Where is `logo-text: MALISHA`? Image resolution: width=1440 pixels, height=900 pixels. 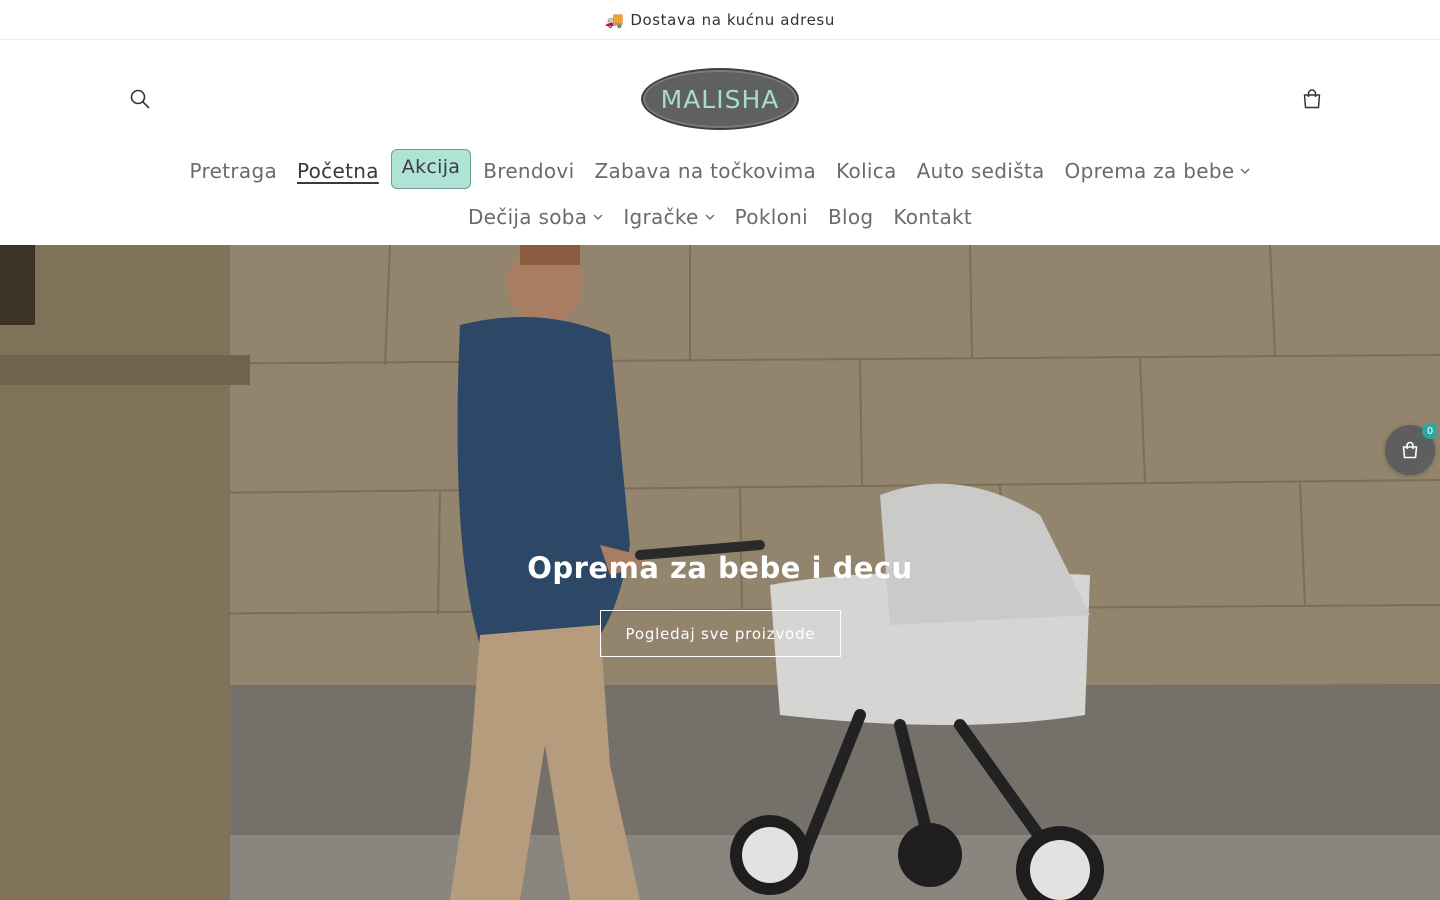 logo-text: MALISHA is located at coordinates (720, 99).